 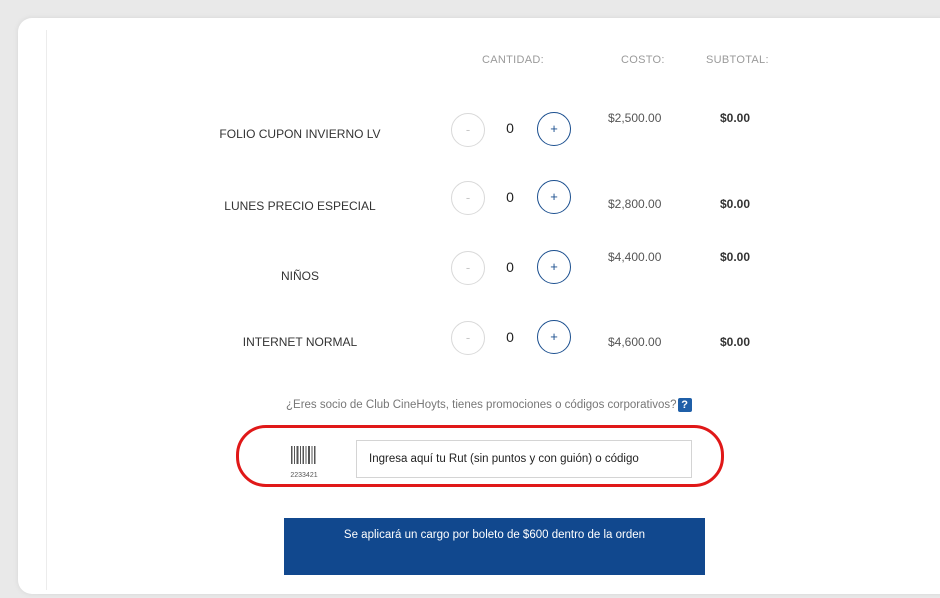 I want to click on help-icon: ?, so click(x=684, y=405).